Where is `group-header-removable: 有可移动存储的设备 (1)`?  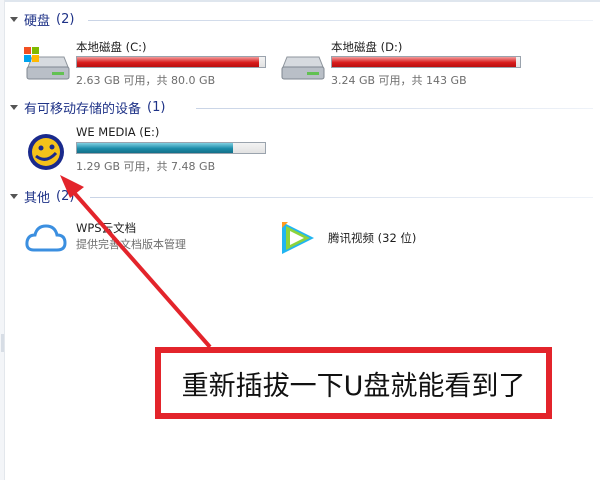
group-header-removable: 有可移动存储的设备 (1) is located at coordinates (88, 107).